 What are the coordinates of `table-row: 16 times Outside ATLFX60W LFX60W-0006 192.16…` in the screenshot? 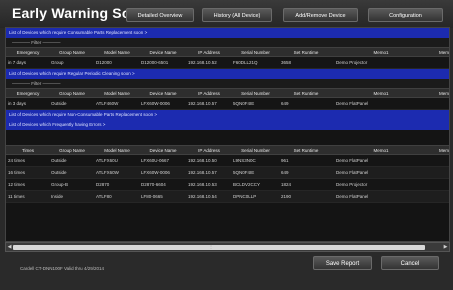 It's located at (227, 173).